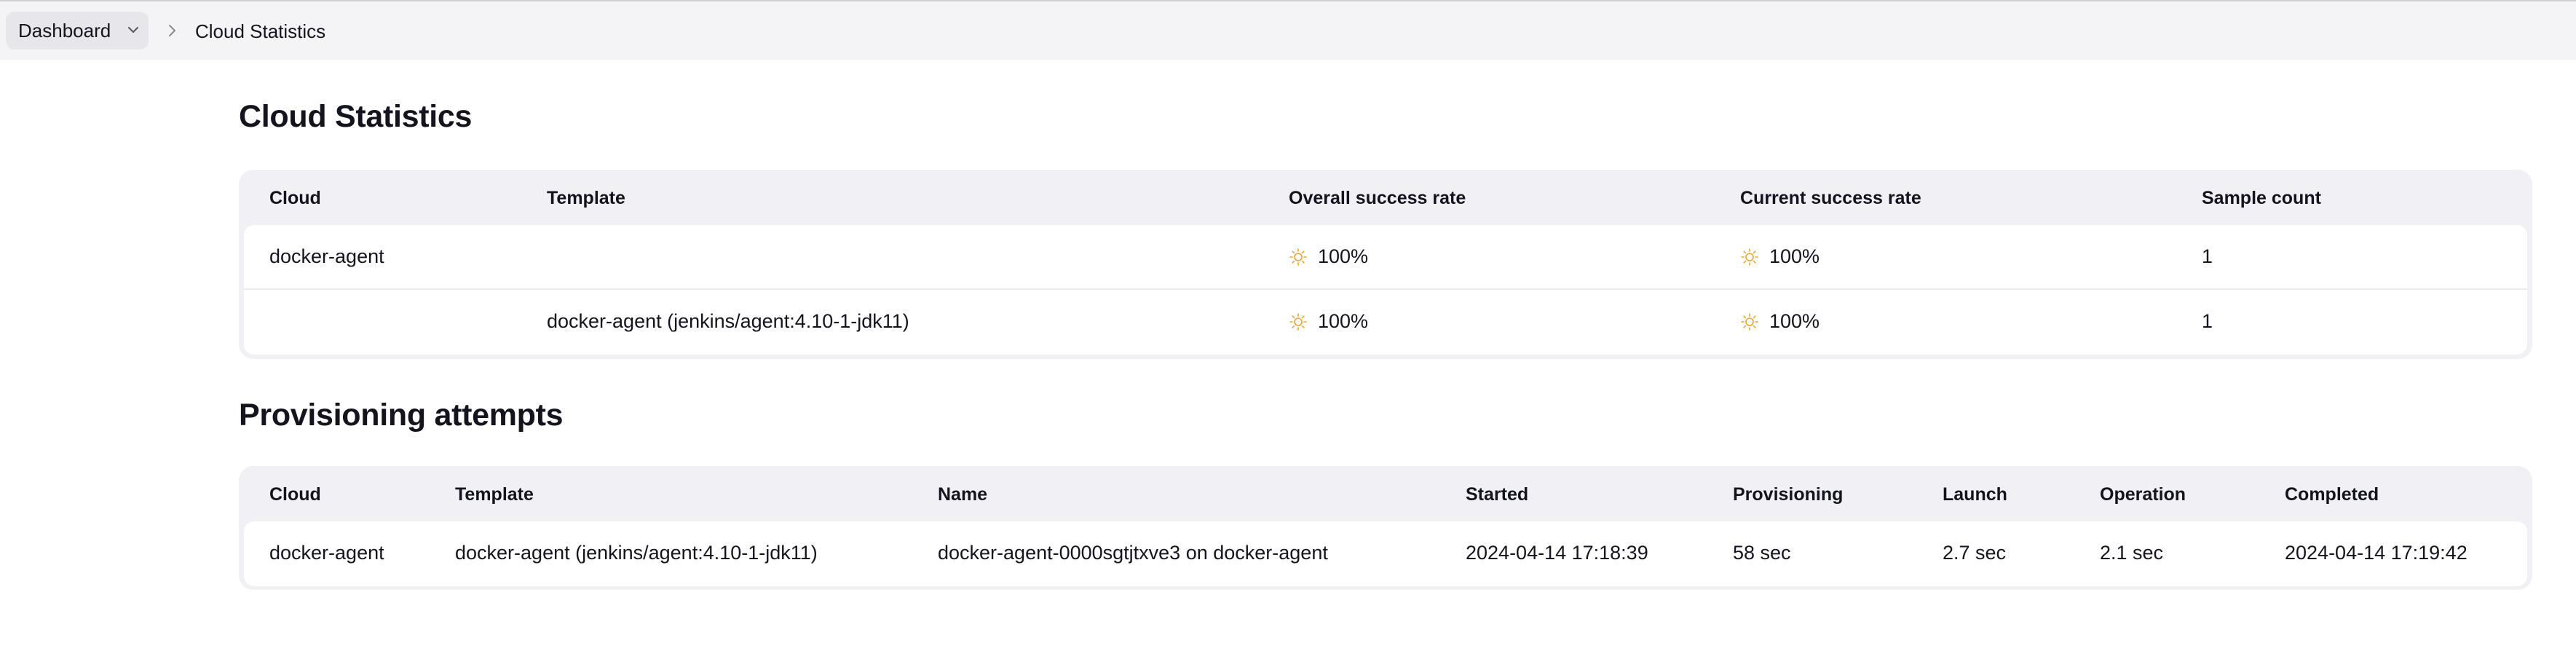 Image resolution: width=2576 pixels, height=651 pixels. I want to click on cell-operation: 2.1 sec, so click(2132, 553).